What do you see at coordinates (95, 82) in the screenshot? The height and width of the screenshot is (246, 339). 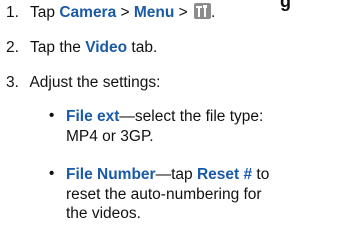 I see `step-text: Adjust the settings:` at bounding box center [95, 82].